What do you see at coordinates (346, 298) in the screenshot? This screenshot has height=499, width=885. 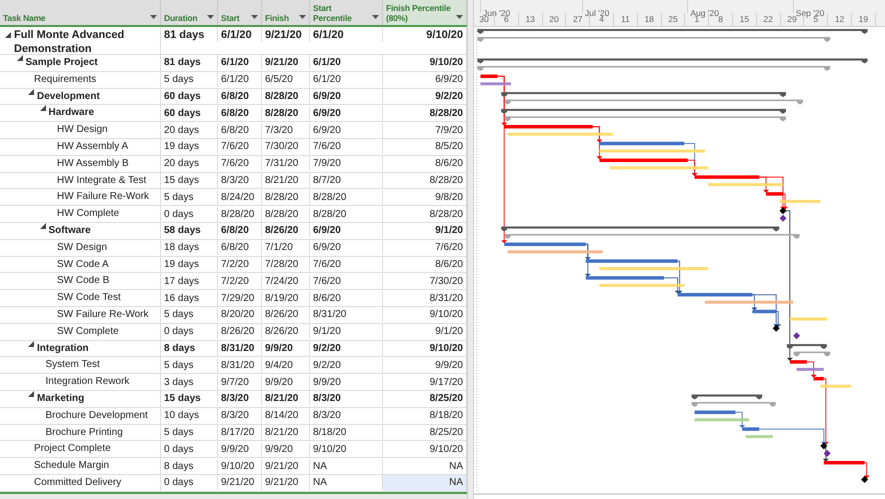 I see `start-percentile-cell: 8/6/20` at bounding box center [346, 298].